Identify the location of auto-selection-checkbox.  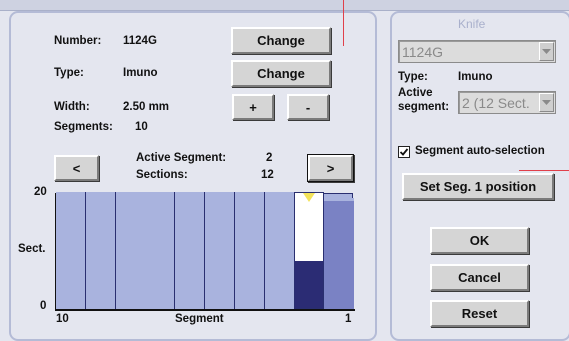
(404, 152).